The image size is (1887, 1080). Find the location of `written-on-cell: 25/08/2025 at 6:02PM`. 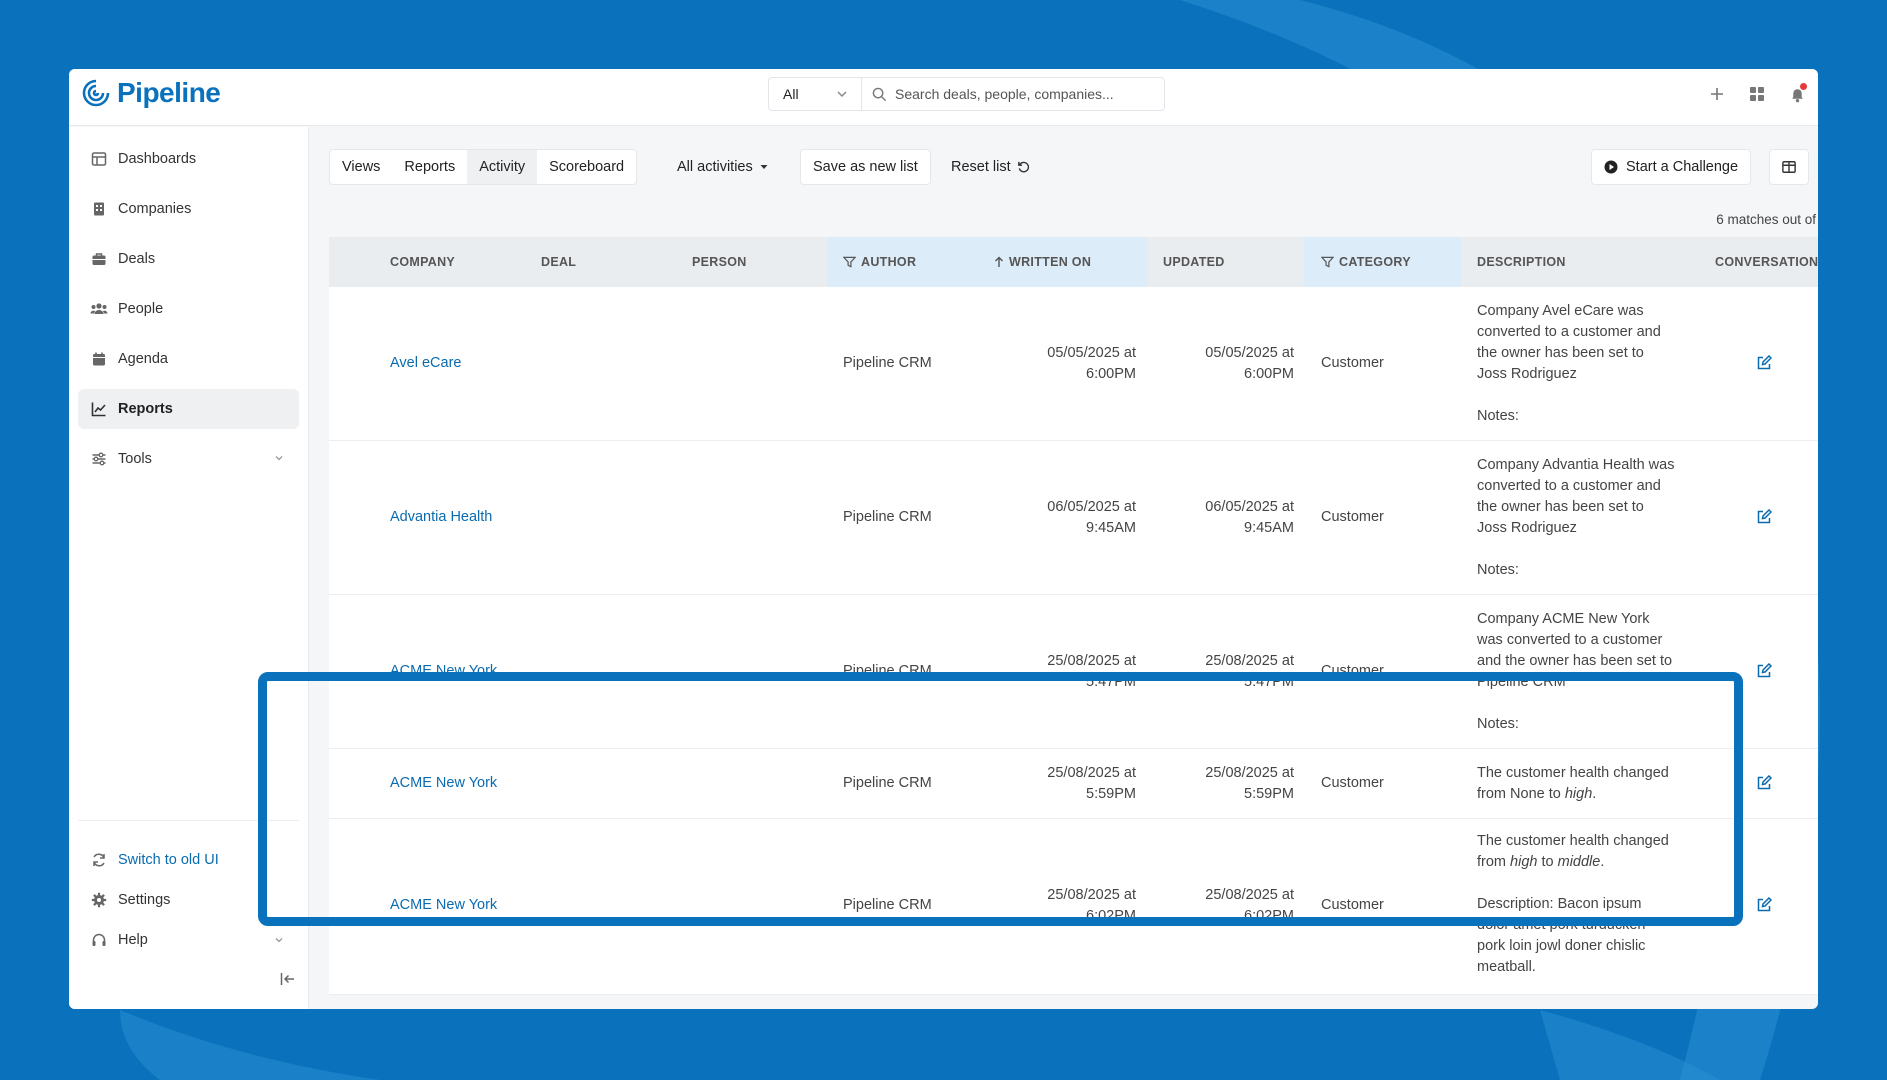

written-on-cell: 25/08/2025 at 6:02PM is located at coordinates (1091, 906).